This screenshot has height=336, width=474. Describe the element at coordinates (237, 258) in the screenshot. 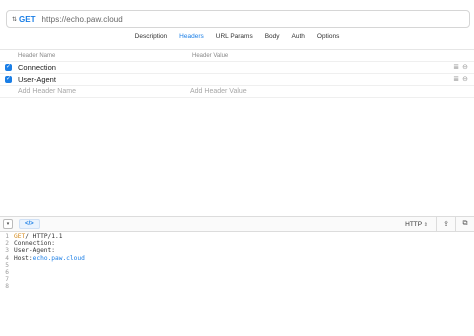

I see `code-line: 4 Host: echo.paw.cloud` at that location.